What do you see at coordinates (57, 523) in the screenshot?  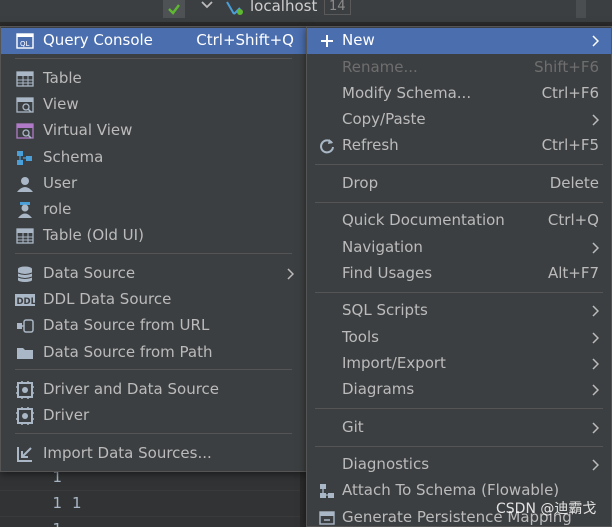 I see `row-number: 1` at bounding box center [57, 523].